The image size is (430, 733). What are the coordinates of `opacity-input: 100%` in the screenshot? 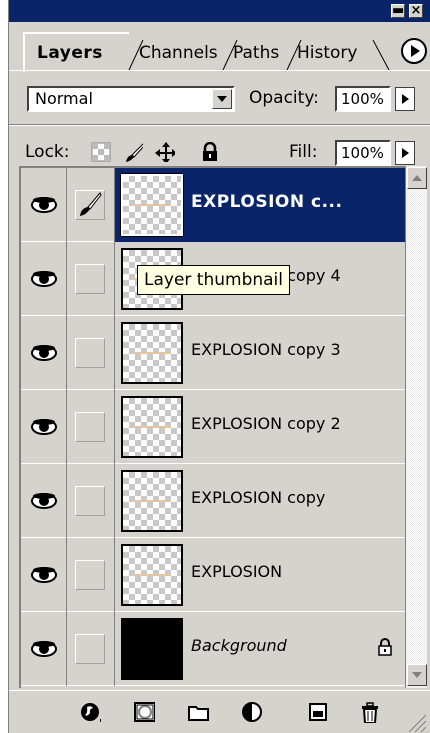 It's located at (363, 99).